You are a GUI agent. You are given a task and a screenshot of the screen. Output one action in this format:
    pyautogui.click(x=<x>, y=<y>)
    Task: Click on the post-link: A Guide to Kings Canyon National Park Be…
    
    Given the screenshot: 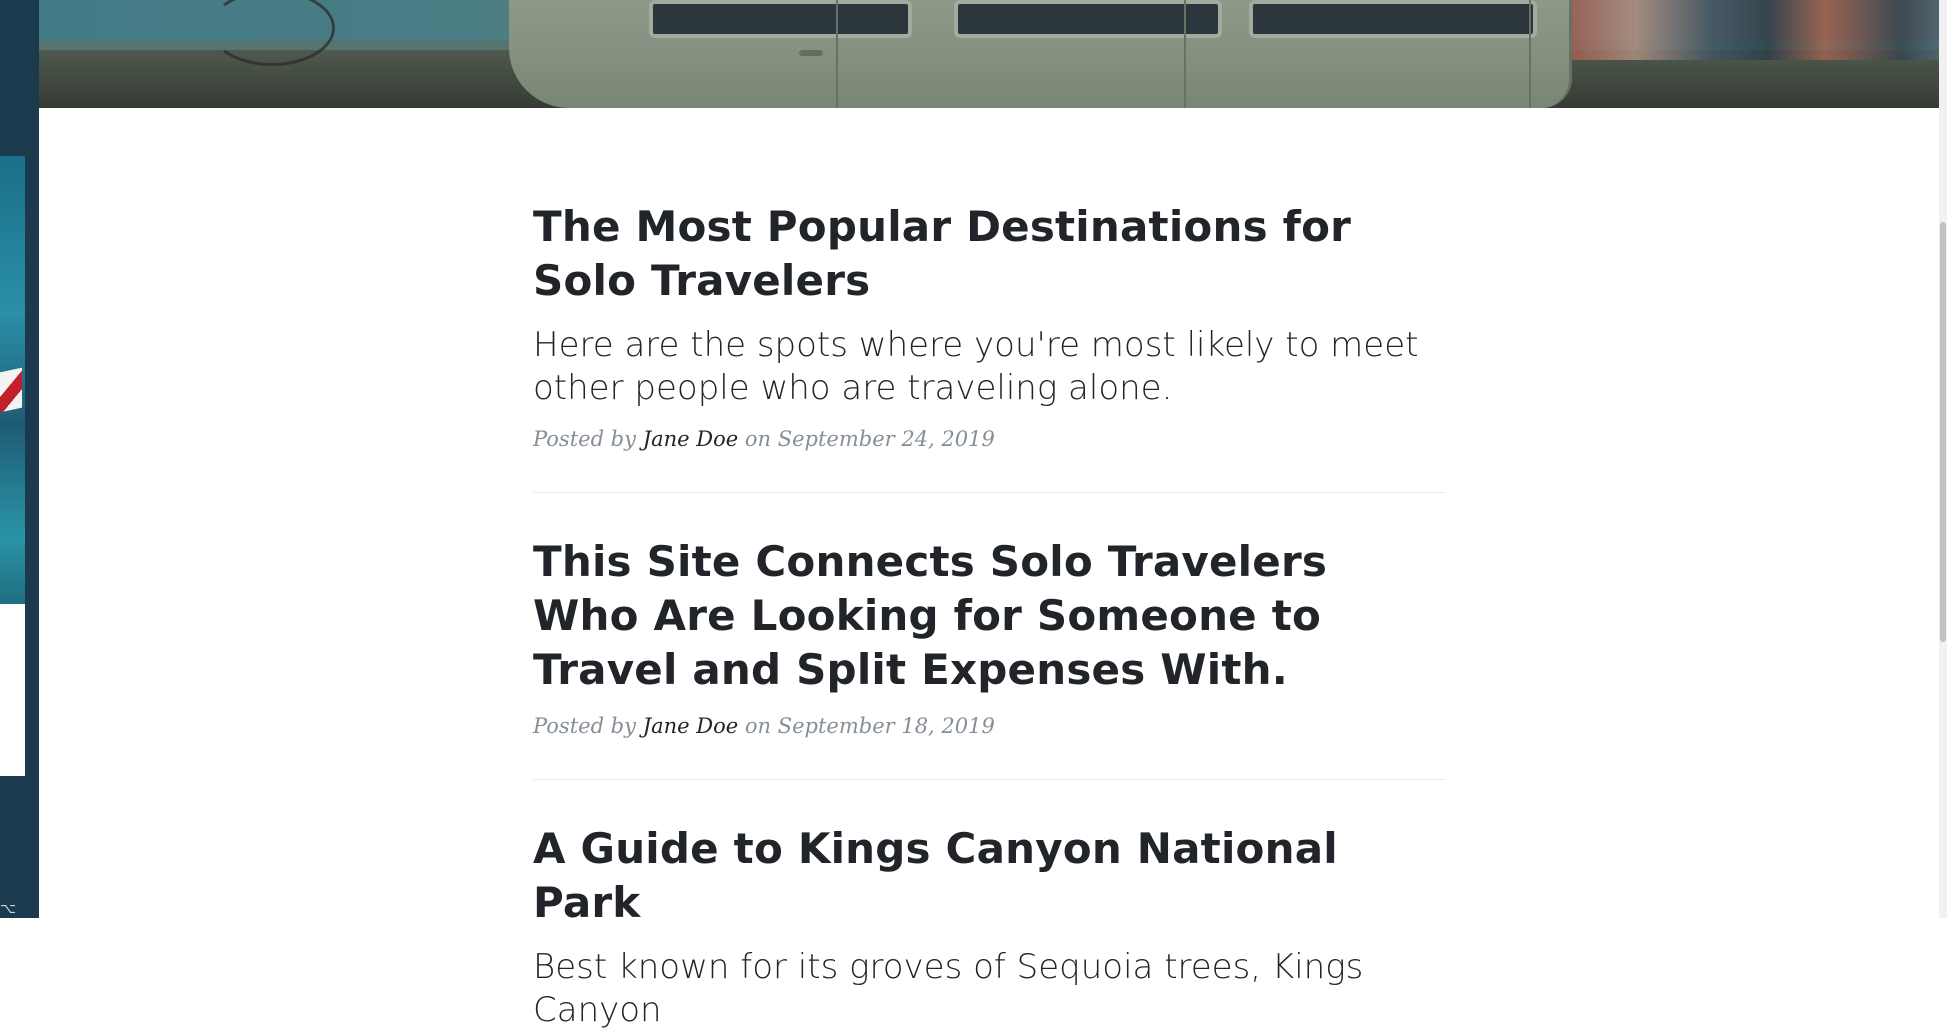 What is the action you would take?
    pyautogui.click(x=989, y=927)
    